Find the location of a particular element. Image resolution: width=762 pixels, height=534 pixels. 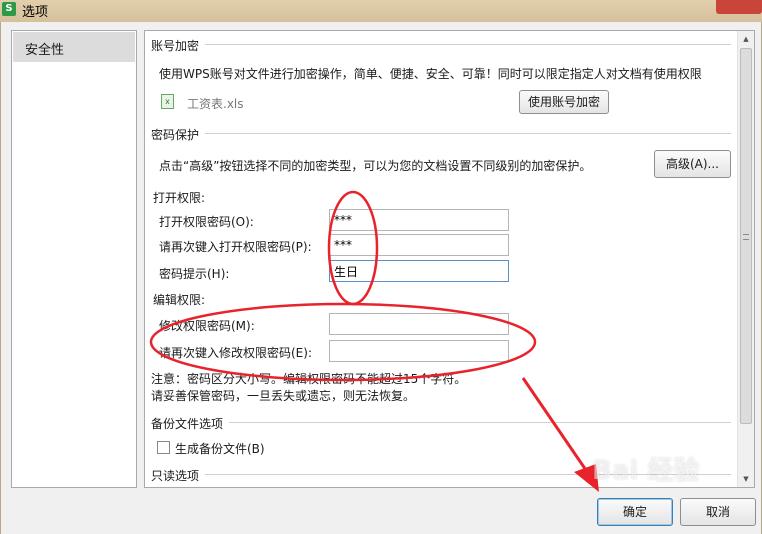

category-list: 安全性 is located at coordinates (74, 259).